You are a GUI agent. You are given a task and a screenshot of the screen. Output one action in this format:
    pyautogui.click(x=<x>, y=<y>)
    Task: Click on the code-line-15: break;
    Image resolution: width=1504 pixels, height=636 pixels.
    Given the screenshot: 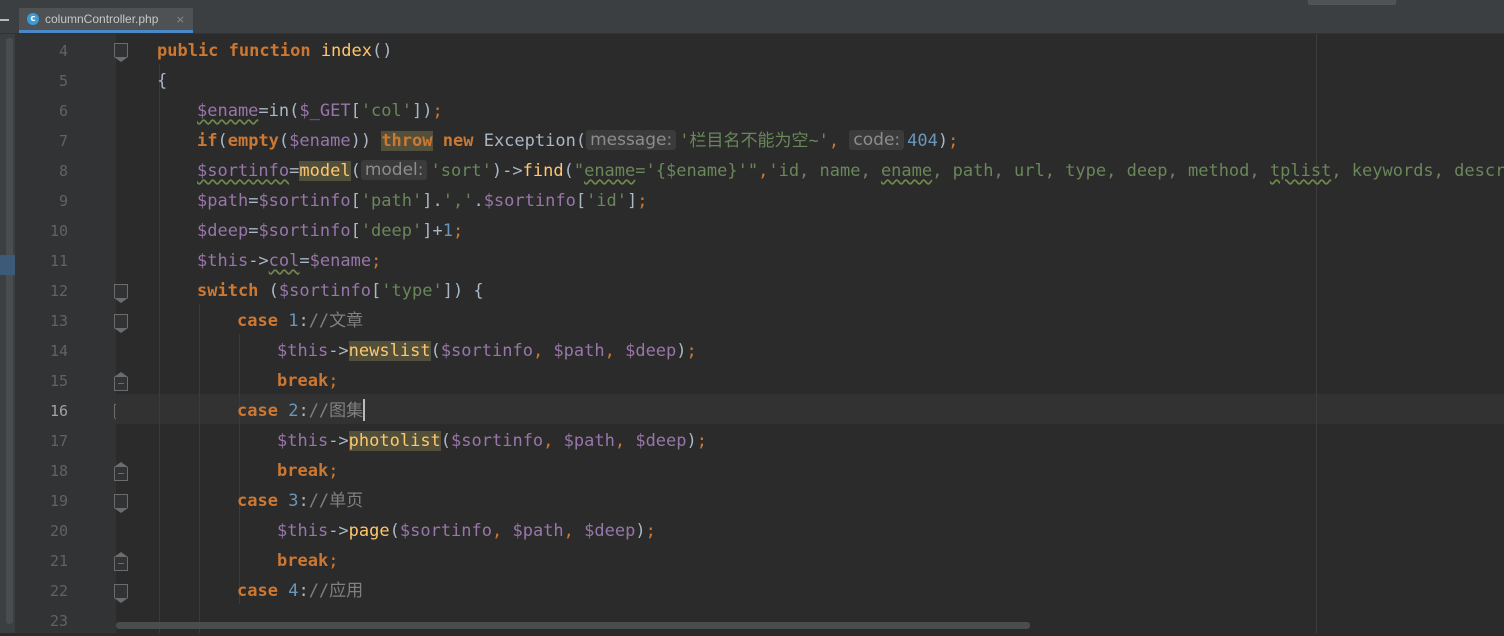 What is the action you would take?
    pyautogui.click(x=308, y=381)
    